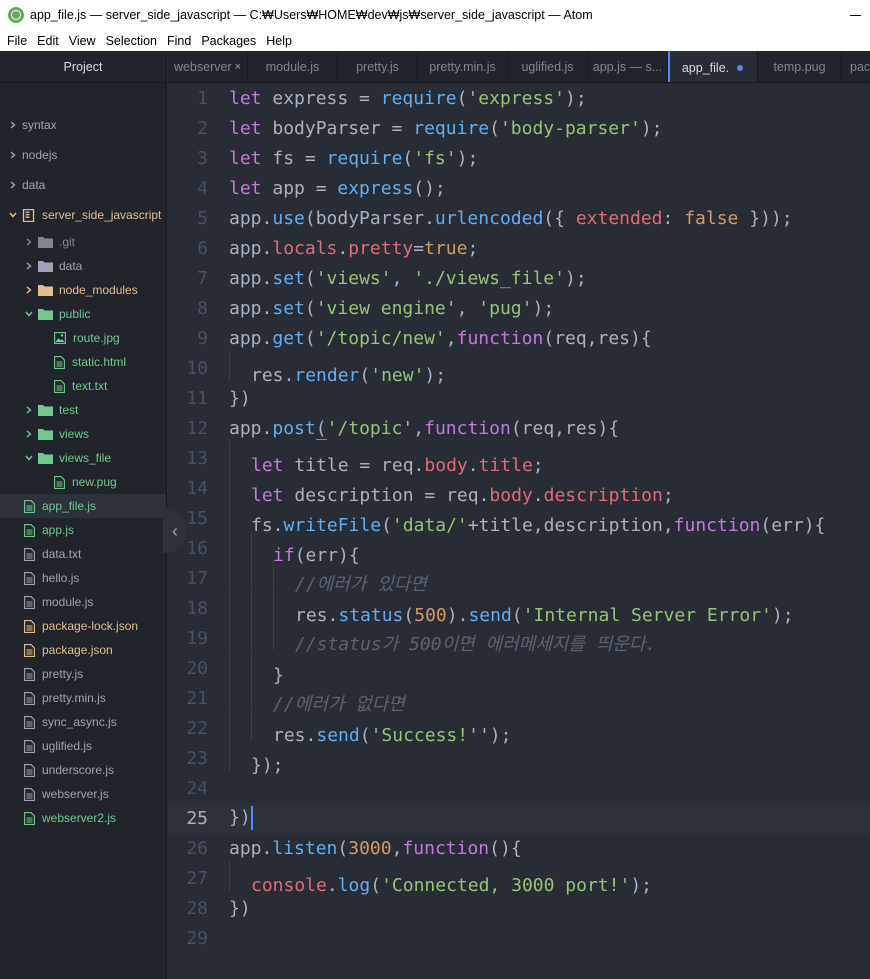 This screenshot has height=979, width=870. What do you see at coordinates (83, 67) in the screenshot?
I see `sidebar-title: Project` at bounding box center [83, 67].